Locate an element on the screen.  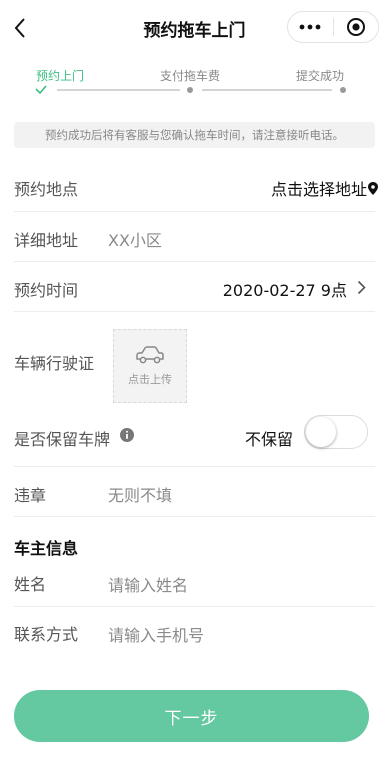
nav-bar: 预约拖车上门 is located at coordinates (194, 28).